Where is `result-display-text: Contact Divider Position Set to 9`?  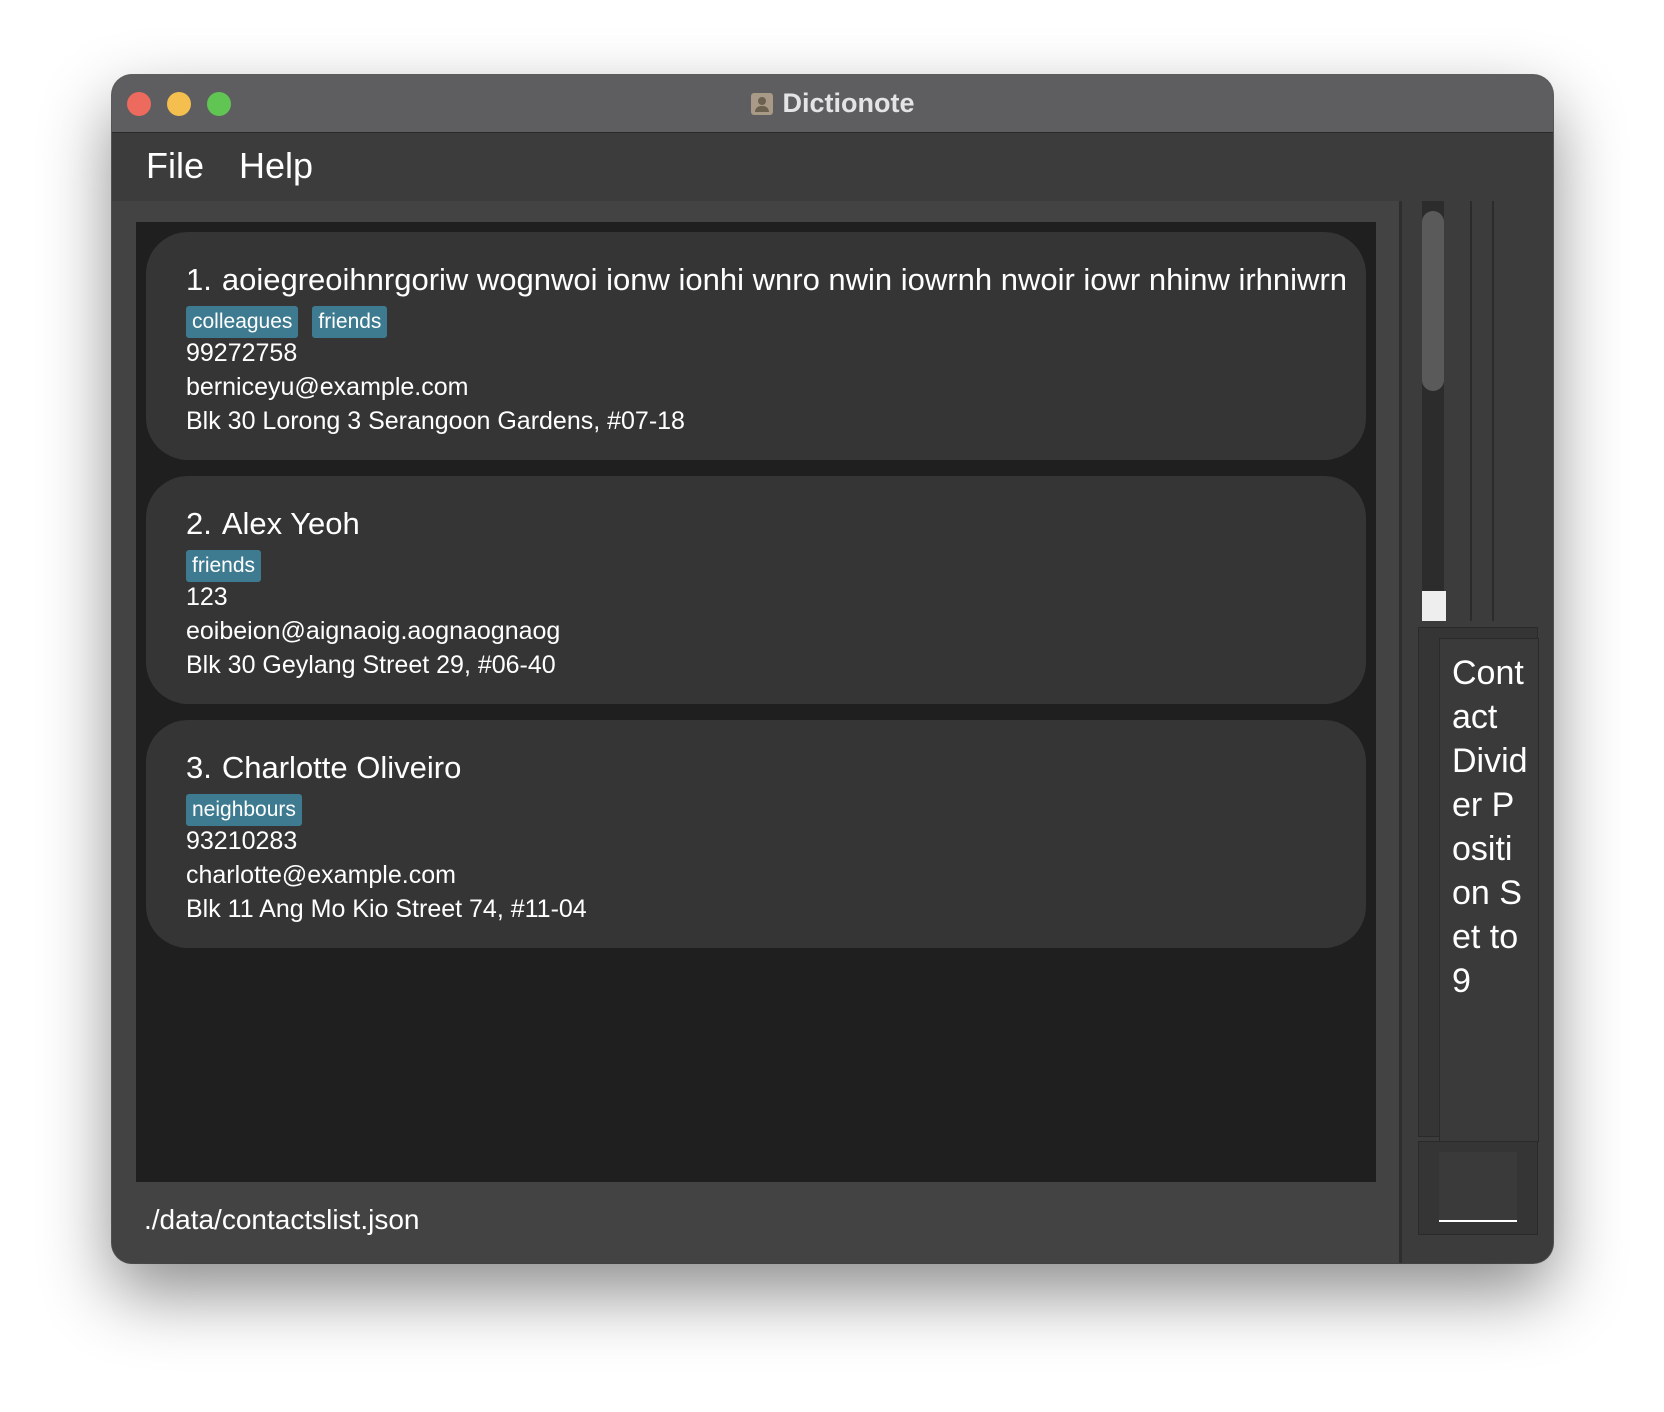
result-display-text: Contact Divider Position Set to 9 is located at coordinates (1489, 890).